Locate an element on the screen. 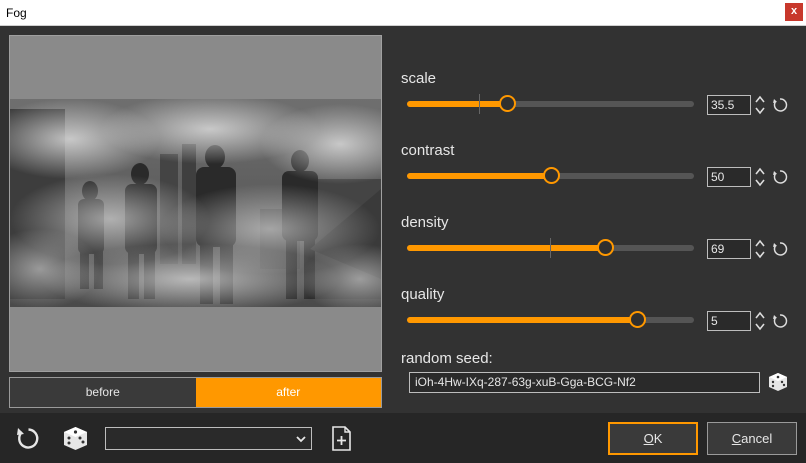 This screenshot has height=463, width=806. reset-all-icon is located at coordinates (28, 438).